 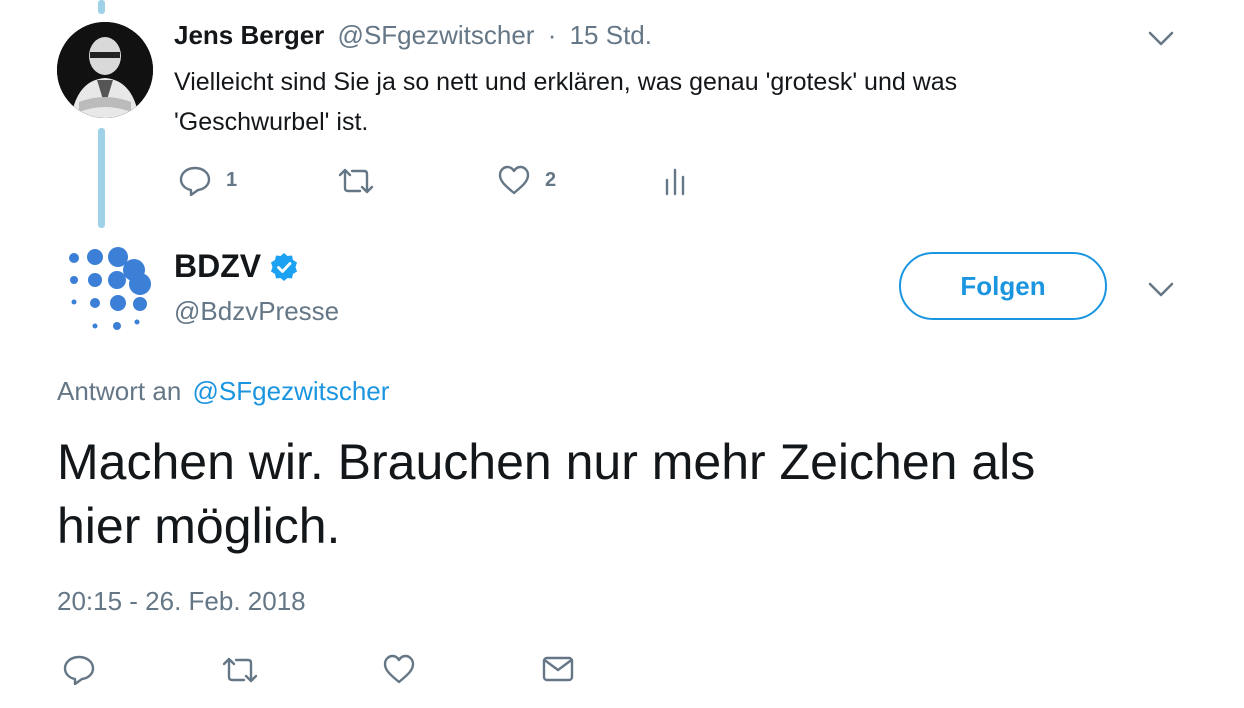 I want to click on like-count: 2, so click(x=551, y=179).